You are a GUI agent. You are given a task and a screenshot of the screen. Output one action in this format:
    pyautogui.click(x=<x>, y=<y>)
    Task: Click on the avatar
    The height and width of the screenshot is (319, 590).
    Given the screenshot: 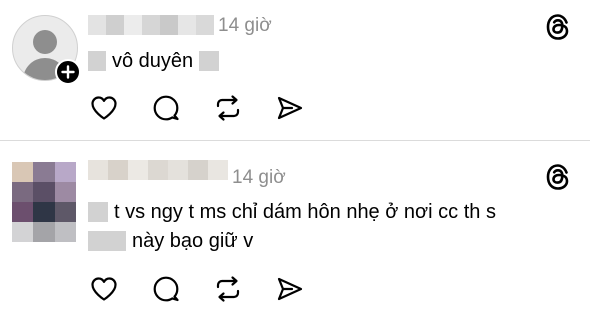 What is the action you would take?
    pyautogui.click(x=44, y=202)
    